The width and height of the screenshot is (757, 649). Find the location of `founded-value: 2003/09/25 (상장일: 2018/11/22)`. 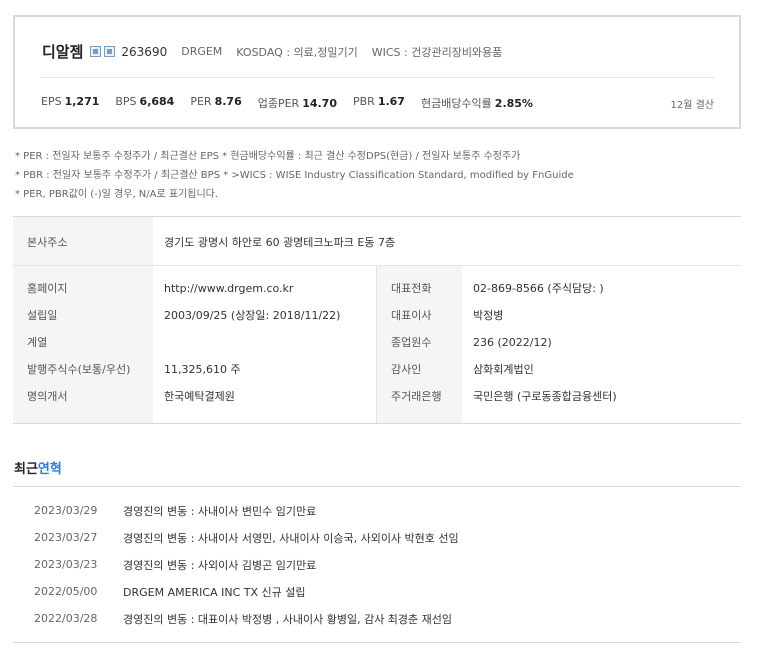

founded-value: 2003/09/25 (상장일: 2018/11/22) is located at coordinates (252, 315).